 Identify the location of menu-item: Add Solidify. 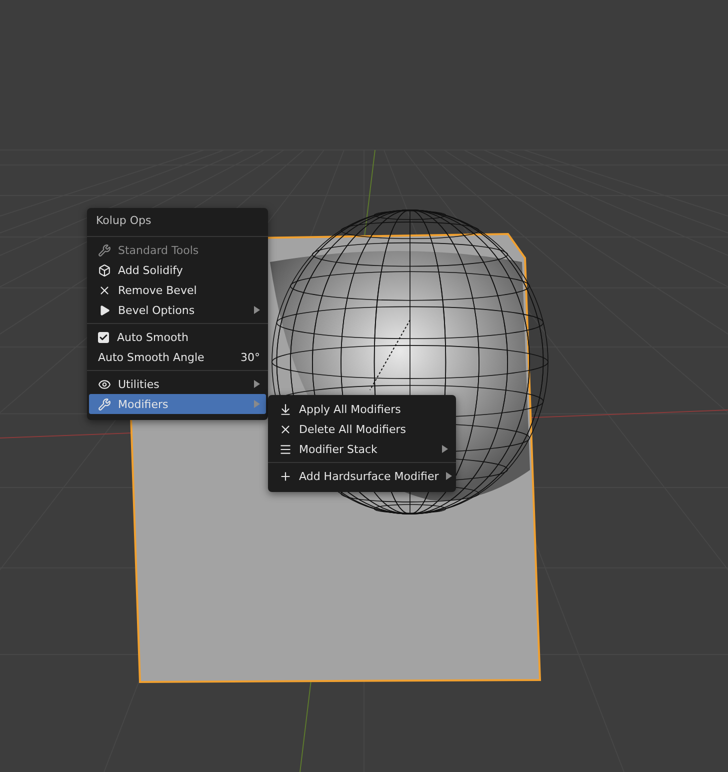
(177, 270).